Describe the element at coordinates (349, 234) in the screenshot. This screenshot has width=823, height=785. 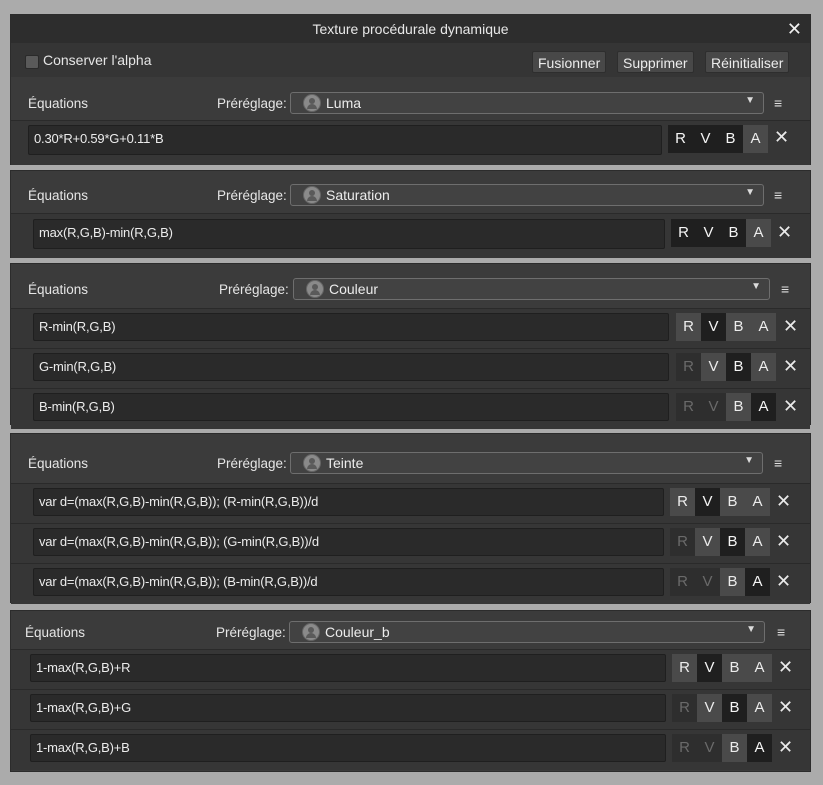
I see `equation-input: max(R,G,B)-min(R,G,B)` at that location.